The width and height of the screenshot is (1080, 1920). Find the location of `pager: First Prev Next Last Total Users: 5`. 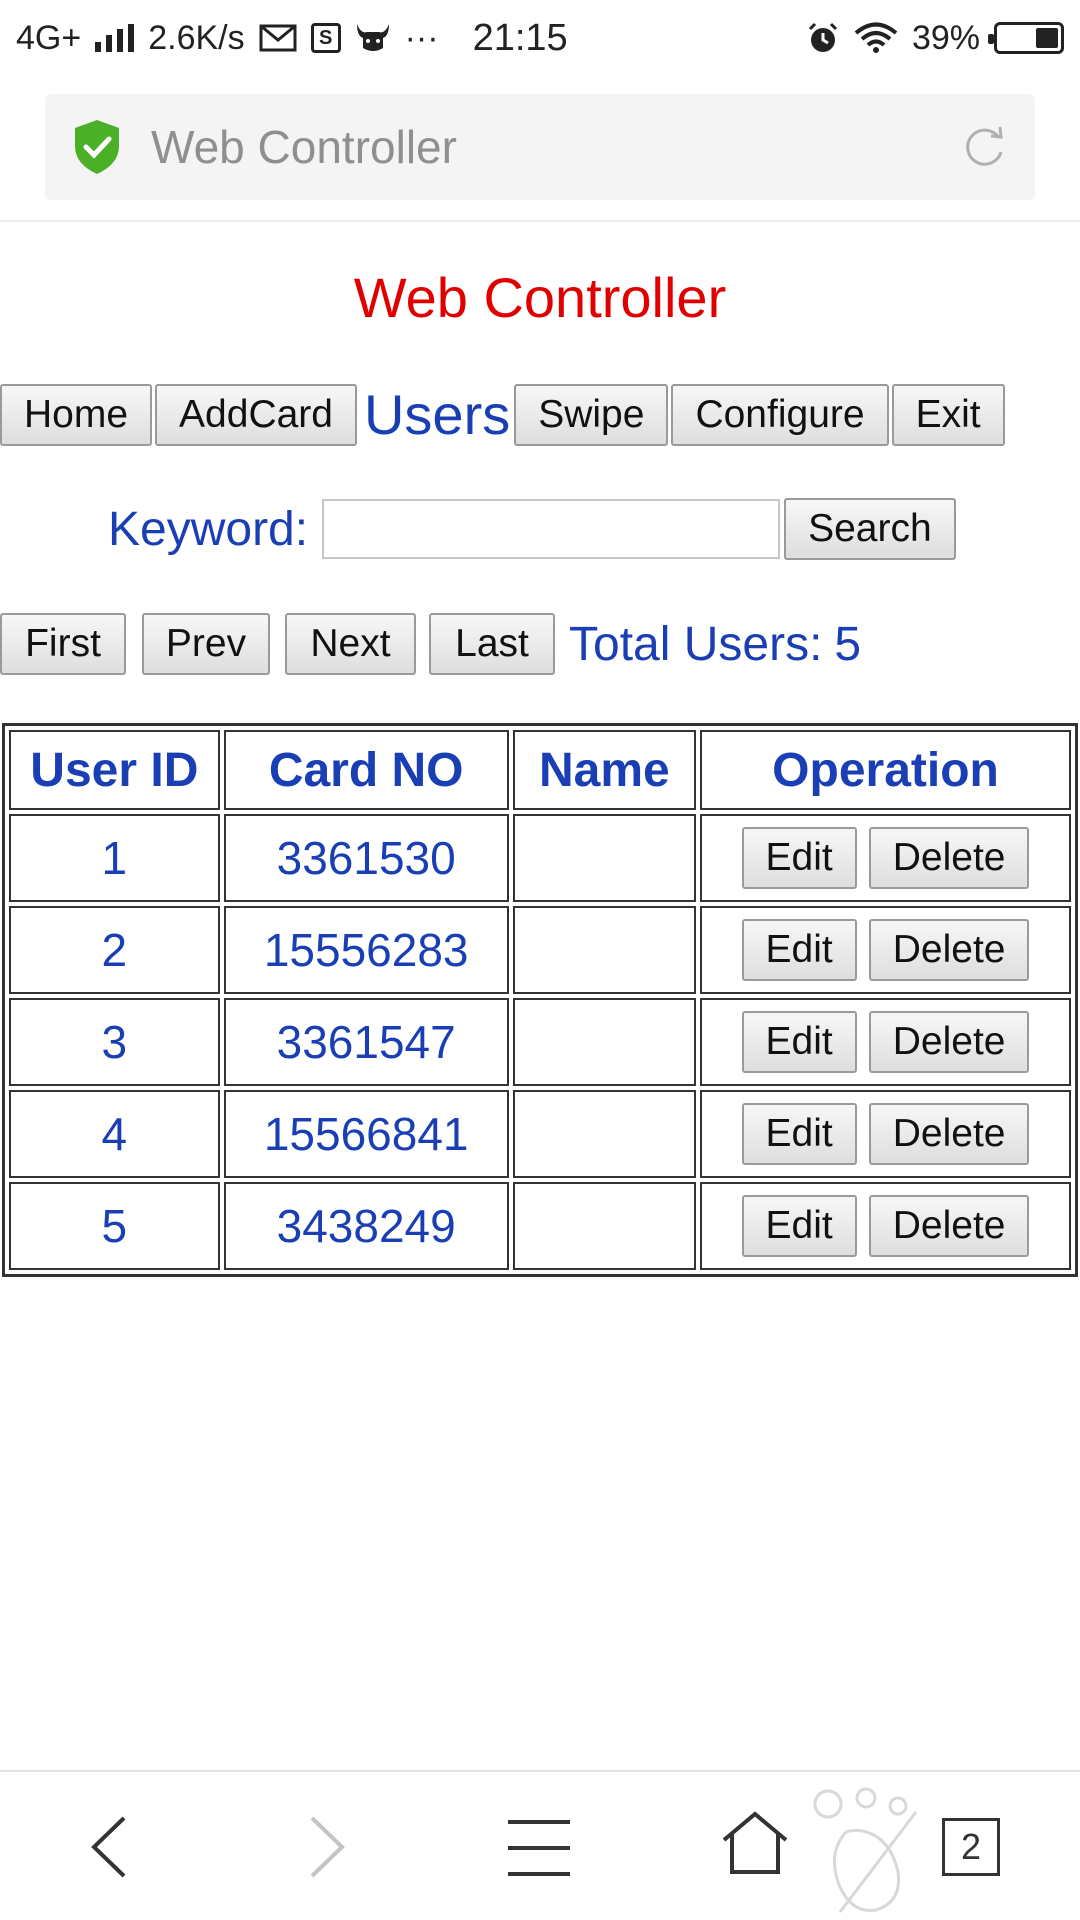

pager: First Prev Next Last Total Users: 5 is located at coordinates (430, 644).